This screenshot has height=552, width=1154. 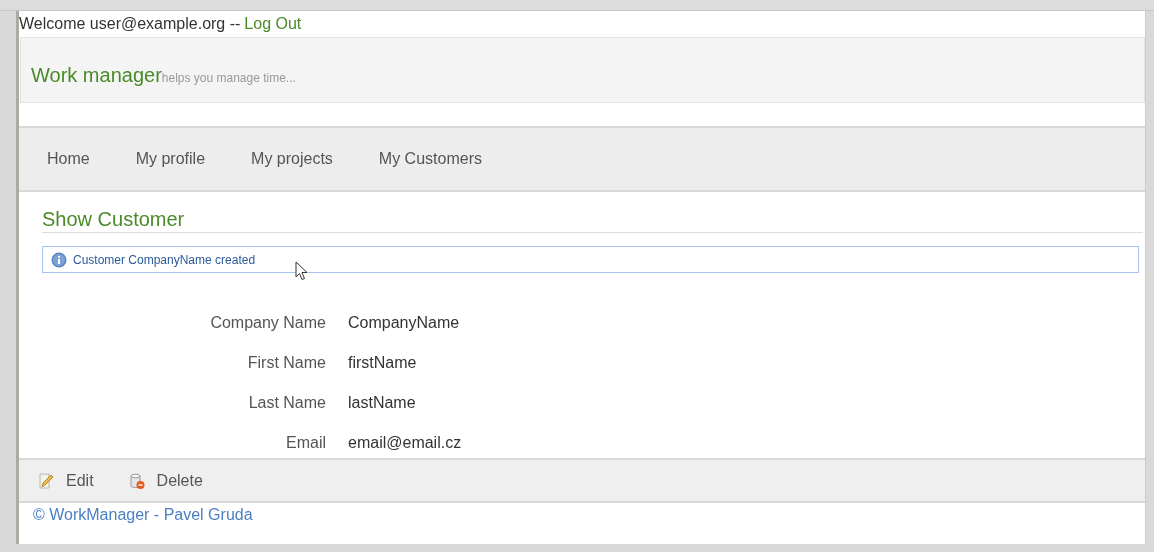 I want to click on delete-link: Delete, so click(x=165, y=480).